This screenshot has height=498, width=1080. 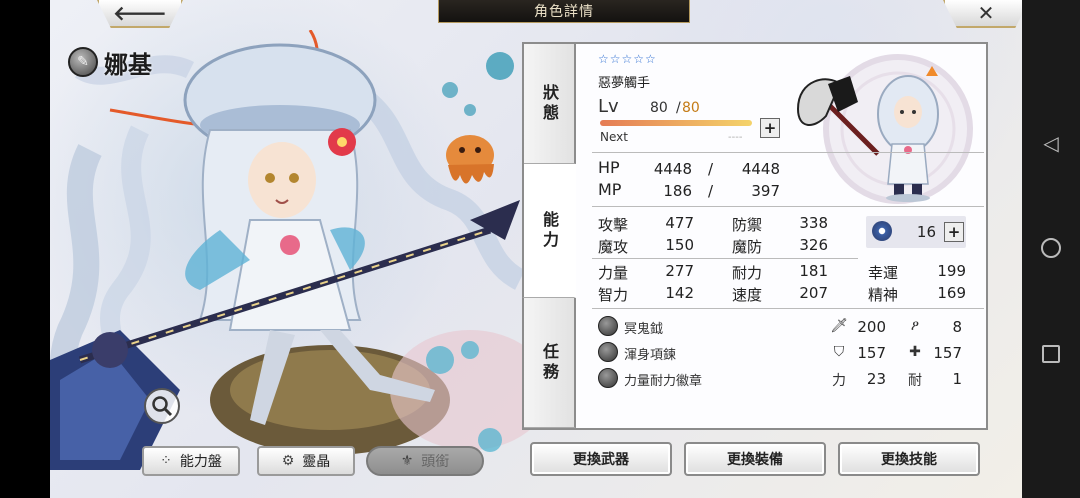 What do you see at coordinates (677, 191) in the screenshot?
I see `mp-current: 186` at bounding box center [677, 191].